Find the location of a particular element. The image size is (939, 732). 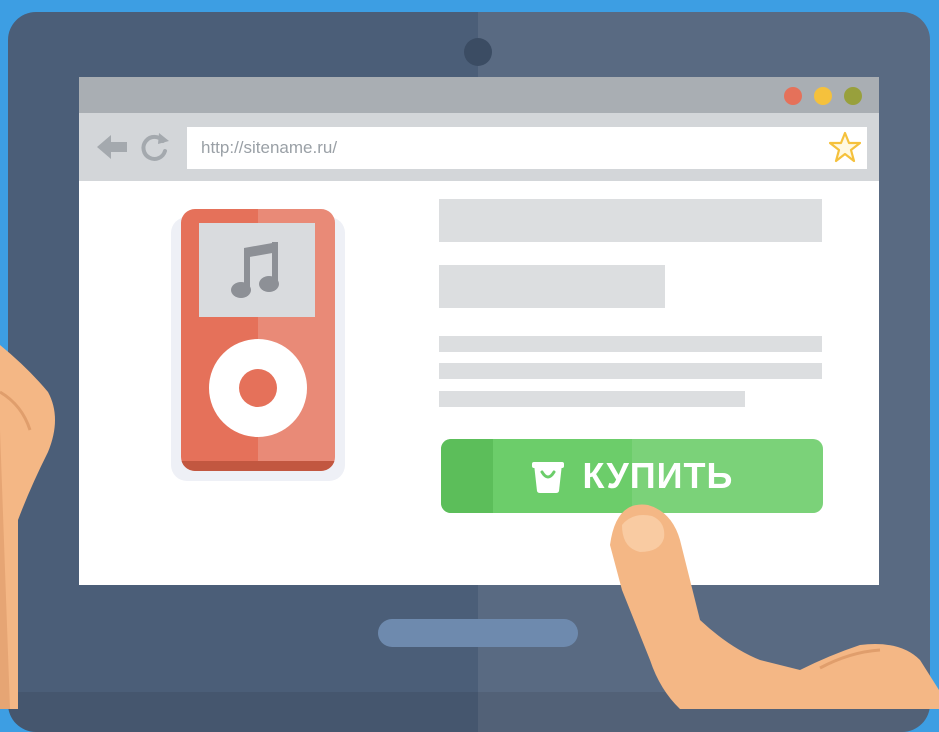

browser-toolbar: http://sitename.ru/ is located at coordinates (479, 147).